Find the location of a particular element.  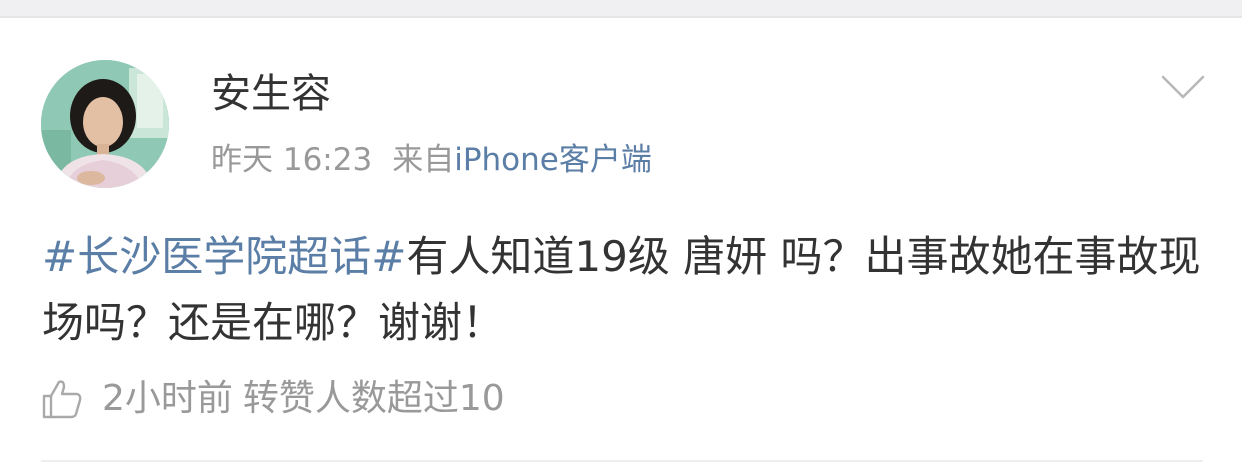

bottom-divider is located at coordinates (622, 461).